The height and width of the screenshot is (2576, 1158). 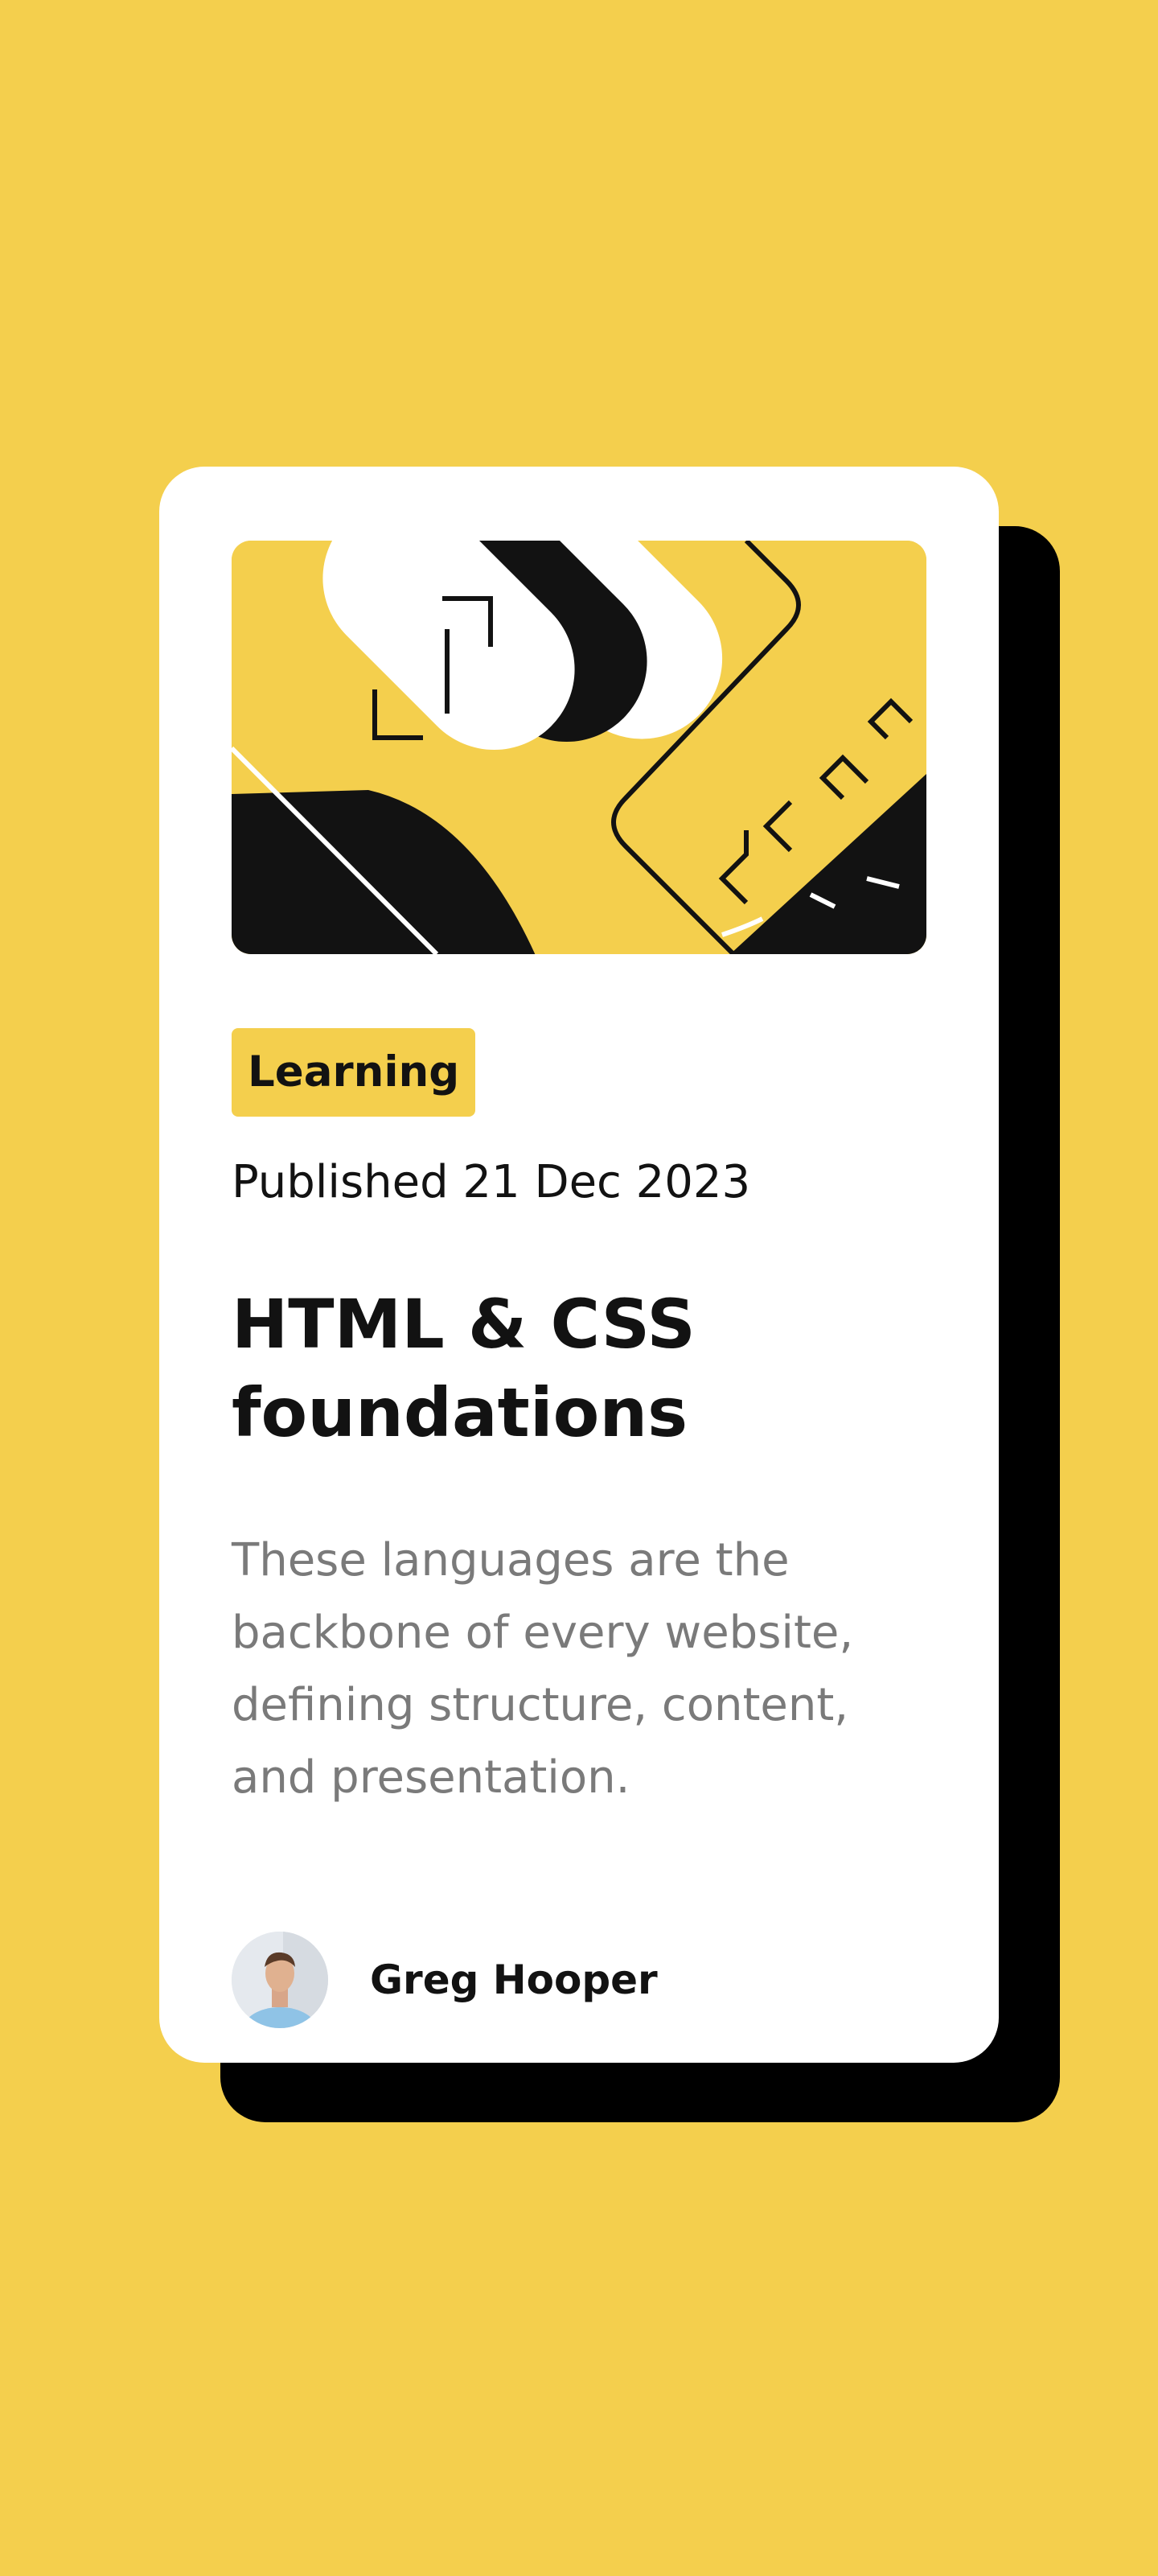 I want to click on article-illustration, so click(x=579, y=747).